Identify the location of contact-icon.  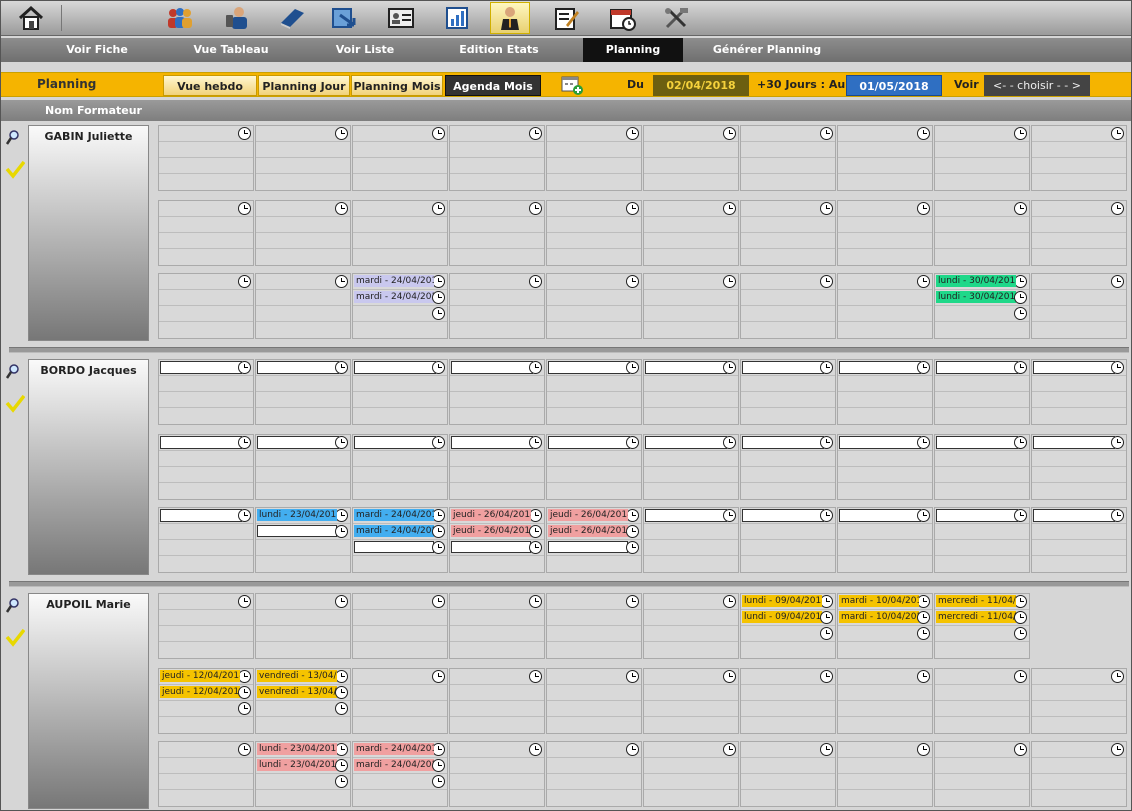
(237, 18).